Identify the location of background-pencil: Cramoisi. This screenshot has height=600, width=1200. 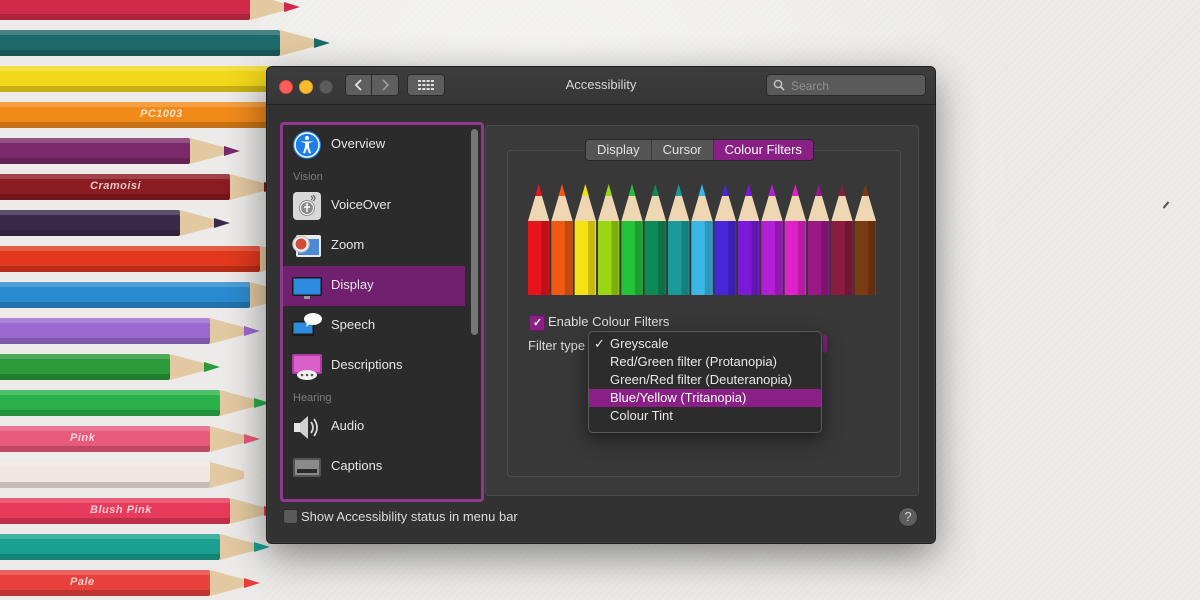
(147, 187).